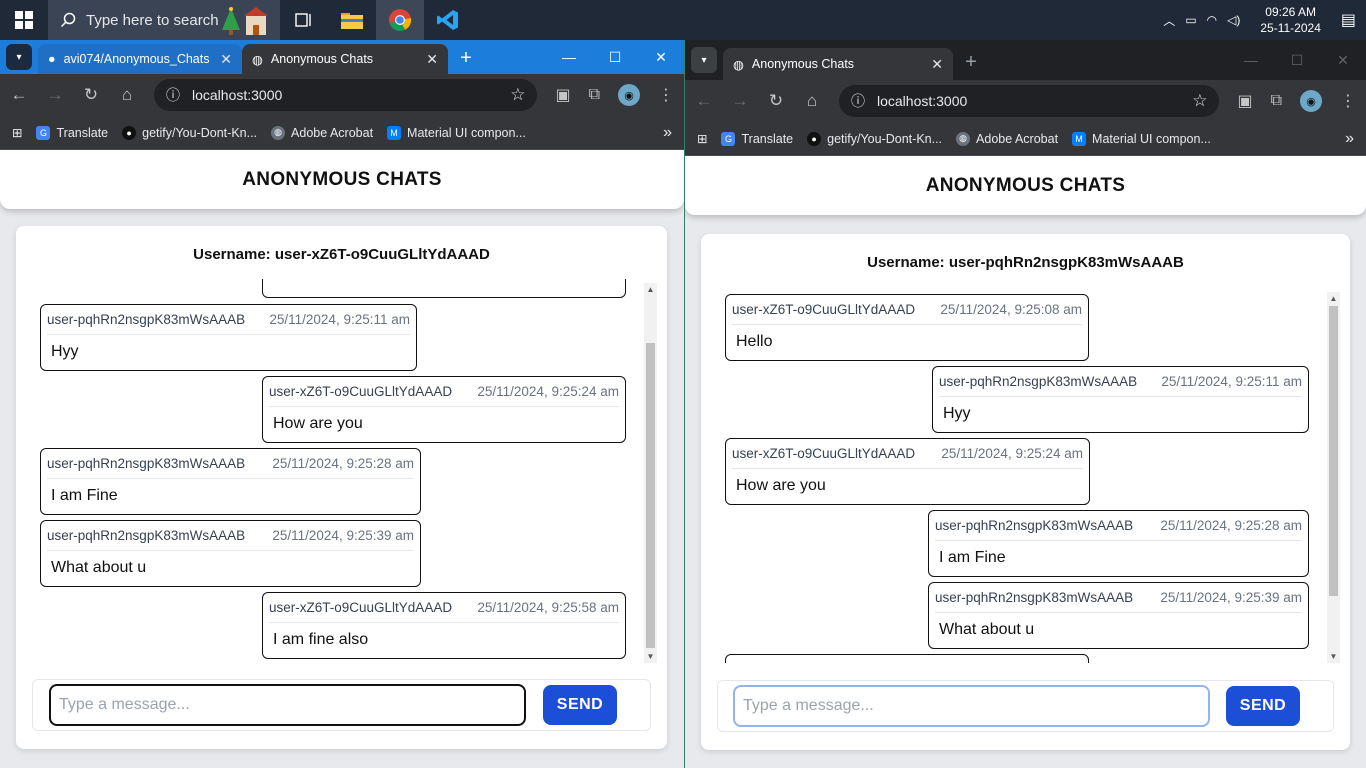 Image resolution: width=1366 pixels, height=768 pixels. Describe the element at coordinates (140, 59) in the screenshot. I see `tab-github: ● avi074/Anonymous_Chats ✕` at that location.